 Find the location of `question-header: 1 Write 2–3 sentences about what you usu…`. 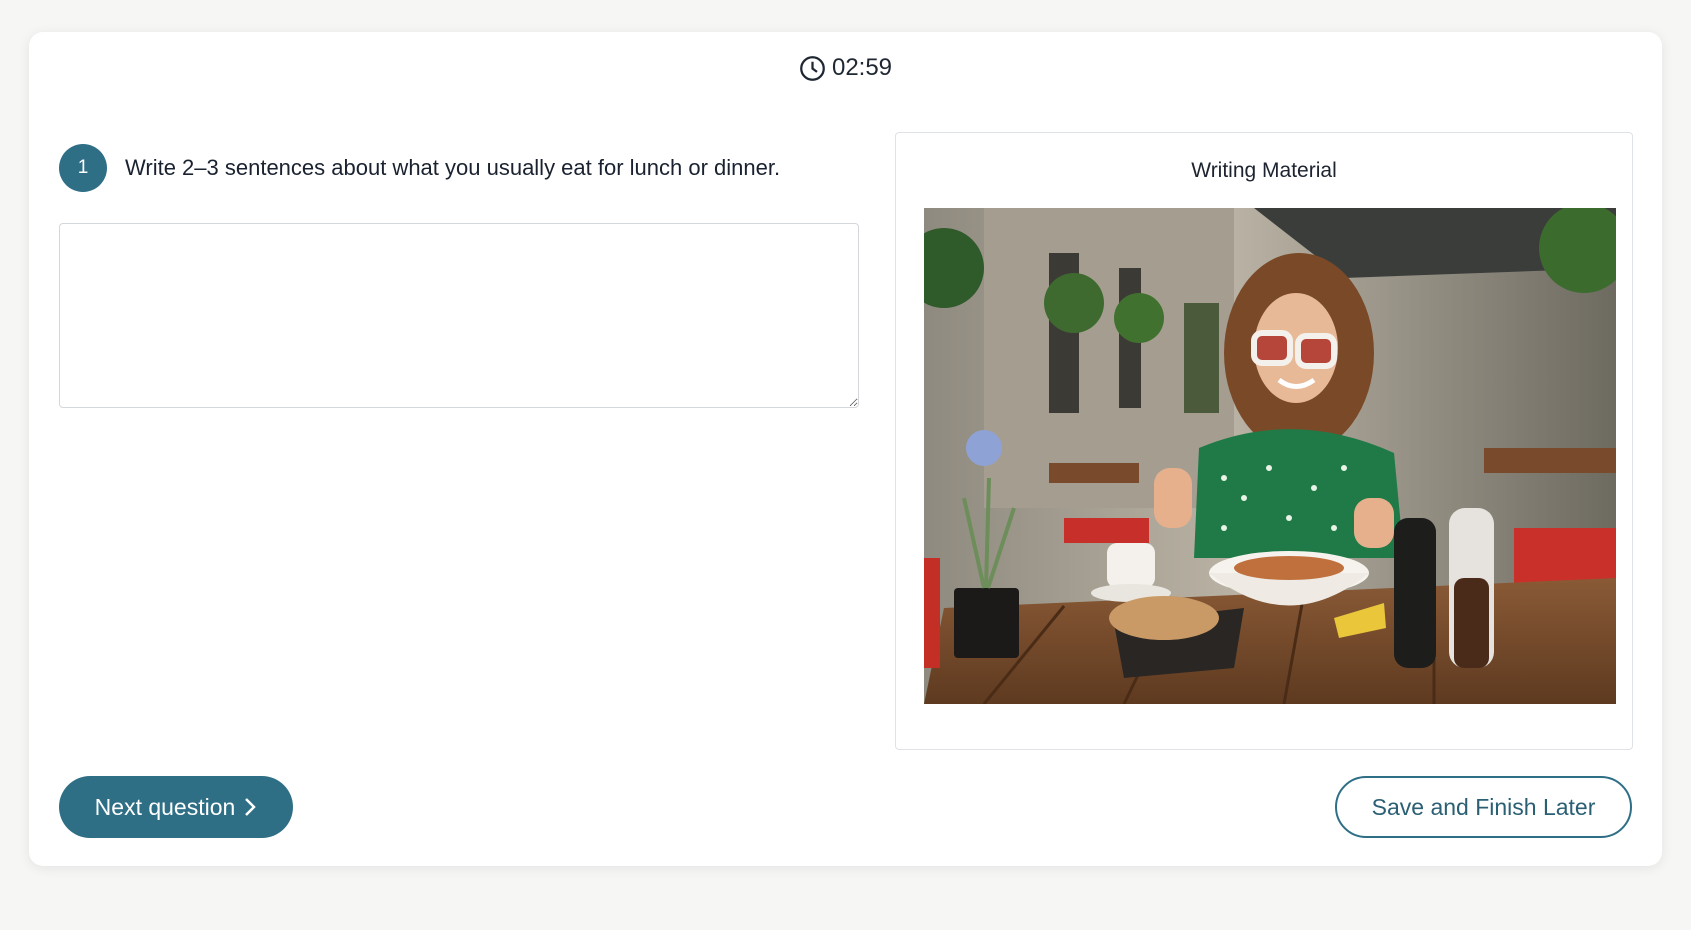

question-header: 1 Write 2–3 sentences about what you usu… is located at coordinates (419, 168).